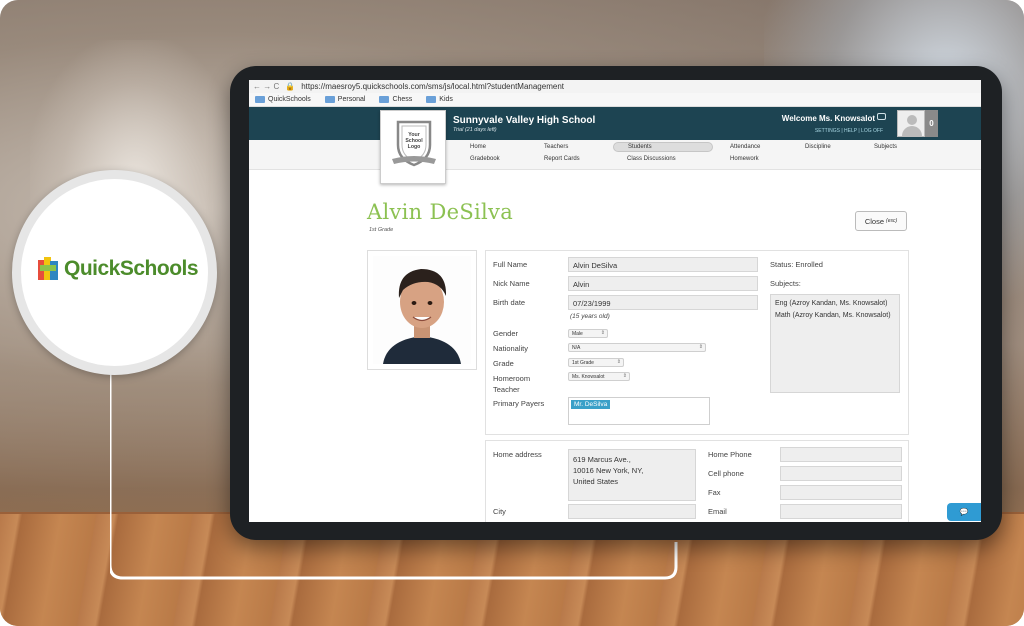 This screenshot has width=1024, height=626. I want to click on menu-homework: Homework, so click(744, 159).